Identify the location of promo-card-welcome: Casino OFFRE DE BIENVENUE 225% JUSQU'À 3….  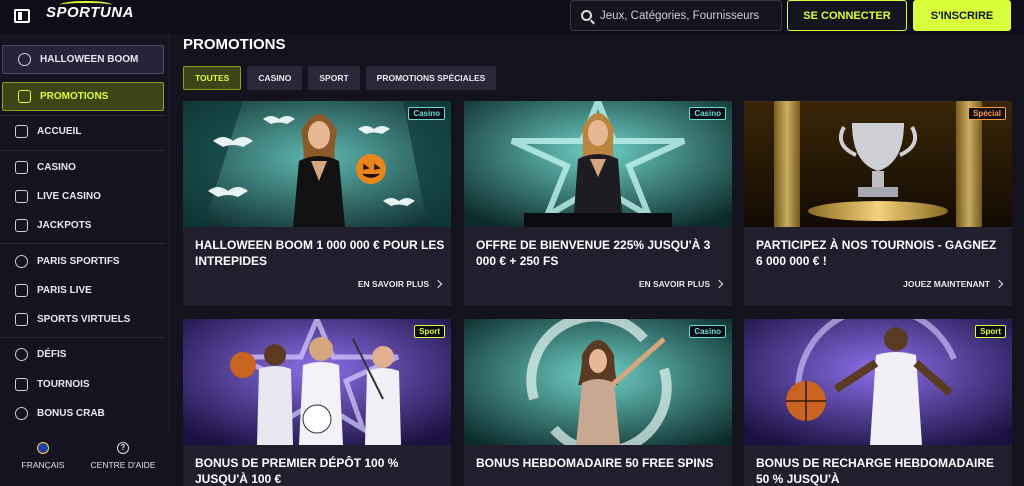
(598, 203).